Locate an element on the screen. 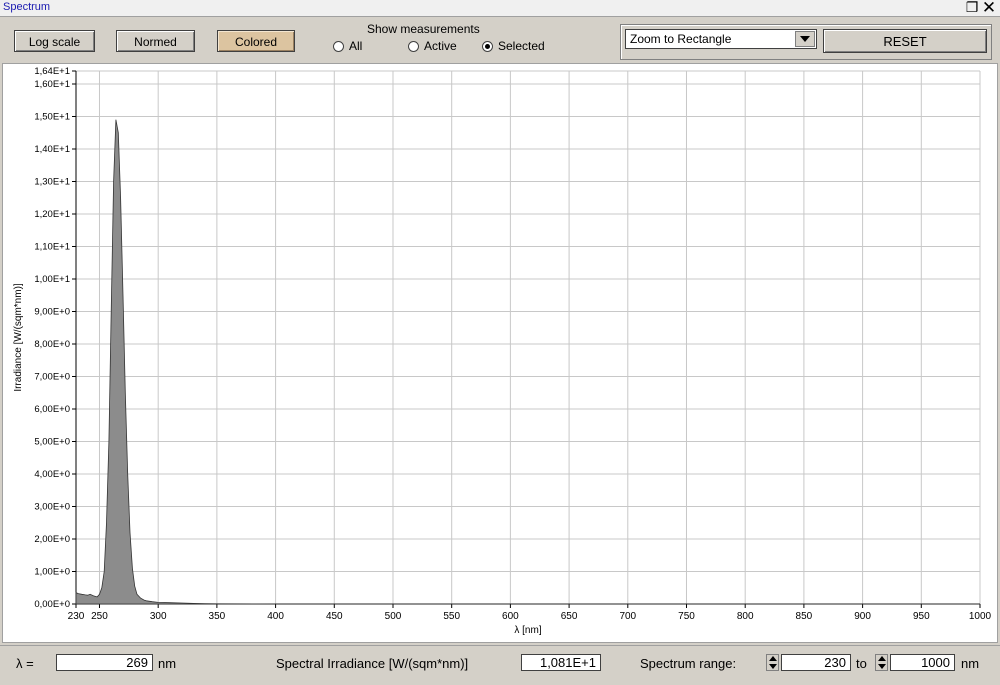 The width and height of the screenshot is (1000, 685). range-unit: nm is located at coordinates (970, 663).